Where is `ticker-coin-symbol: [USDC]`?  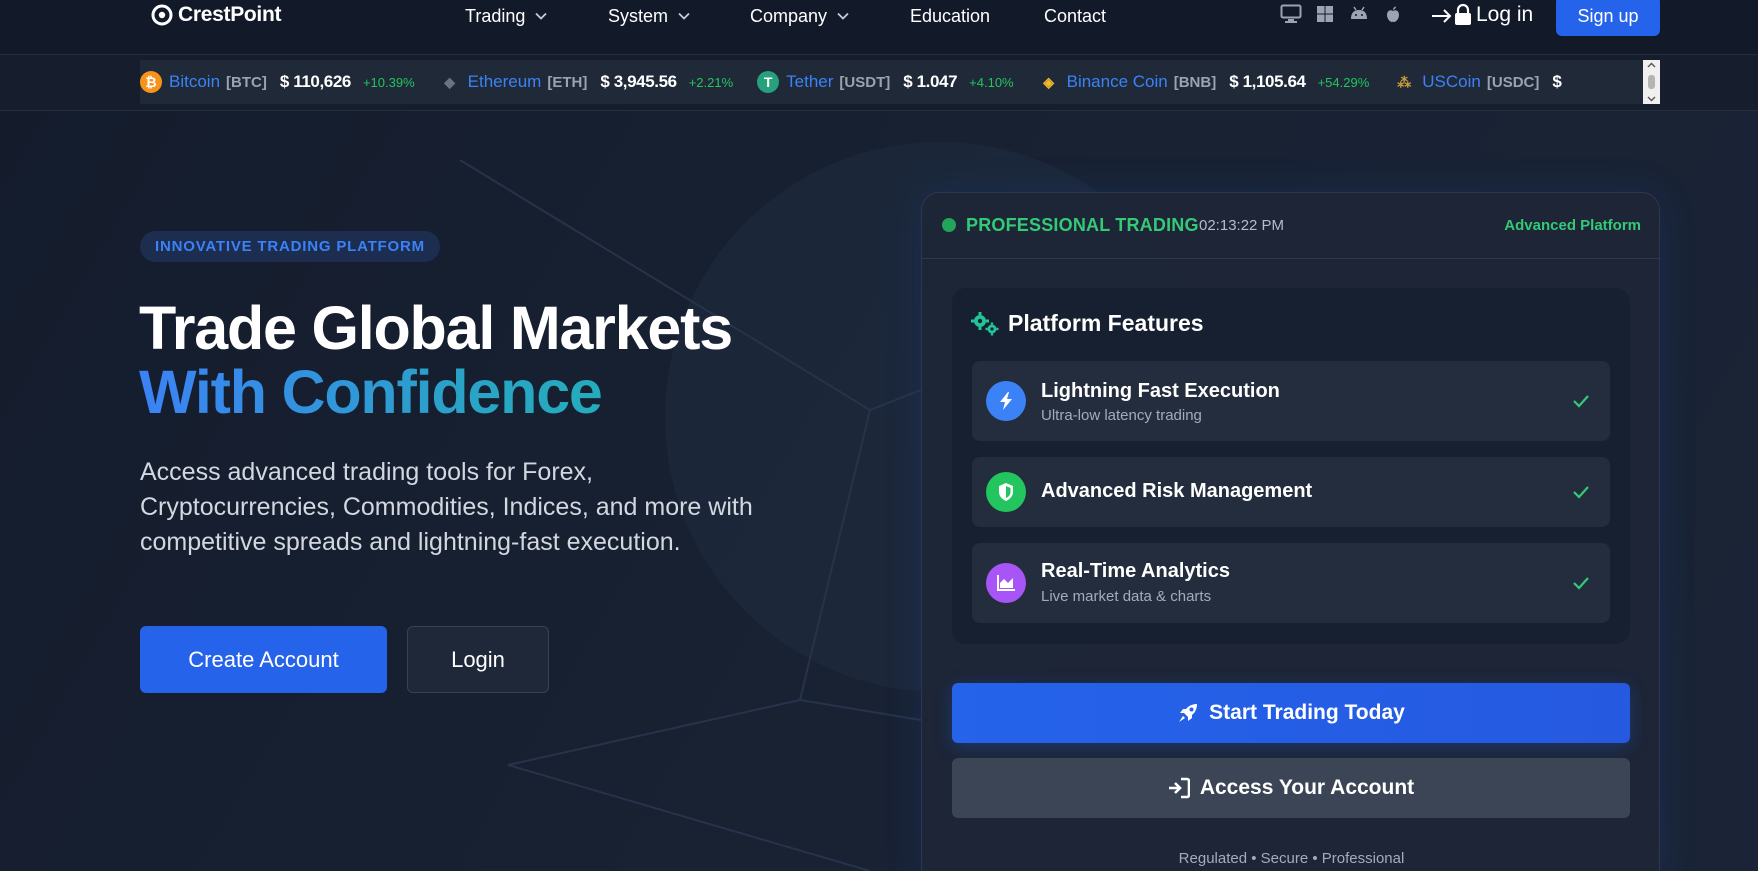
ticker-coin-symbol: [USDC] is located at coordinates (1513, 82).